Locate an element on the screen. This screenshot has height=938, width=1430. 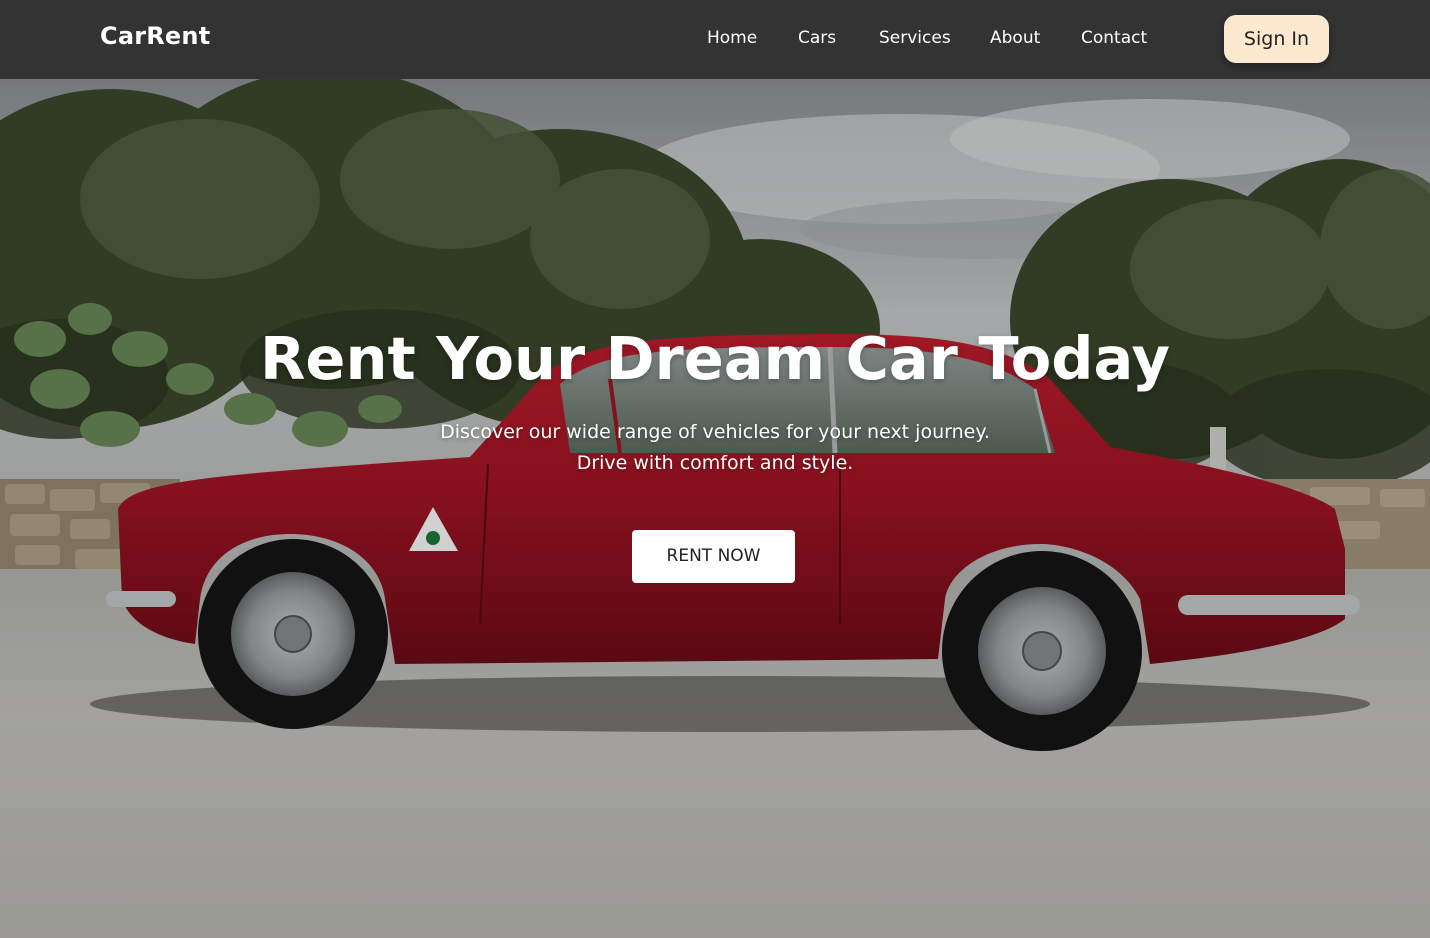
sign-in-button: Sign In is located at coordinates (1276, 39).